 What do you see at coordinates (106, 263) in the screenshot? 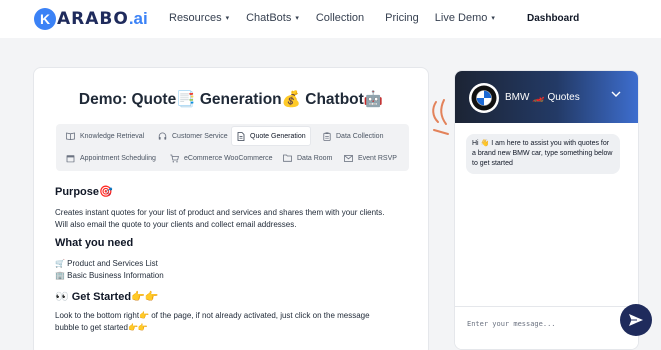
I see `need-item-1: 🛒 Product and Services List` at bounding box center [106, 263].